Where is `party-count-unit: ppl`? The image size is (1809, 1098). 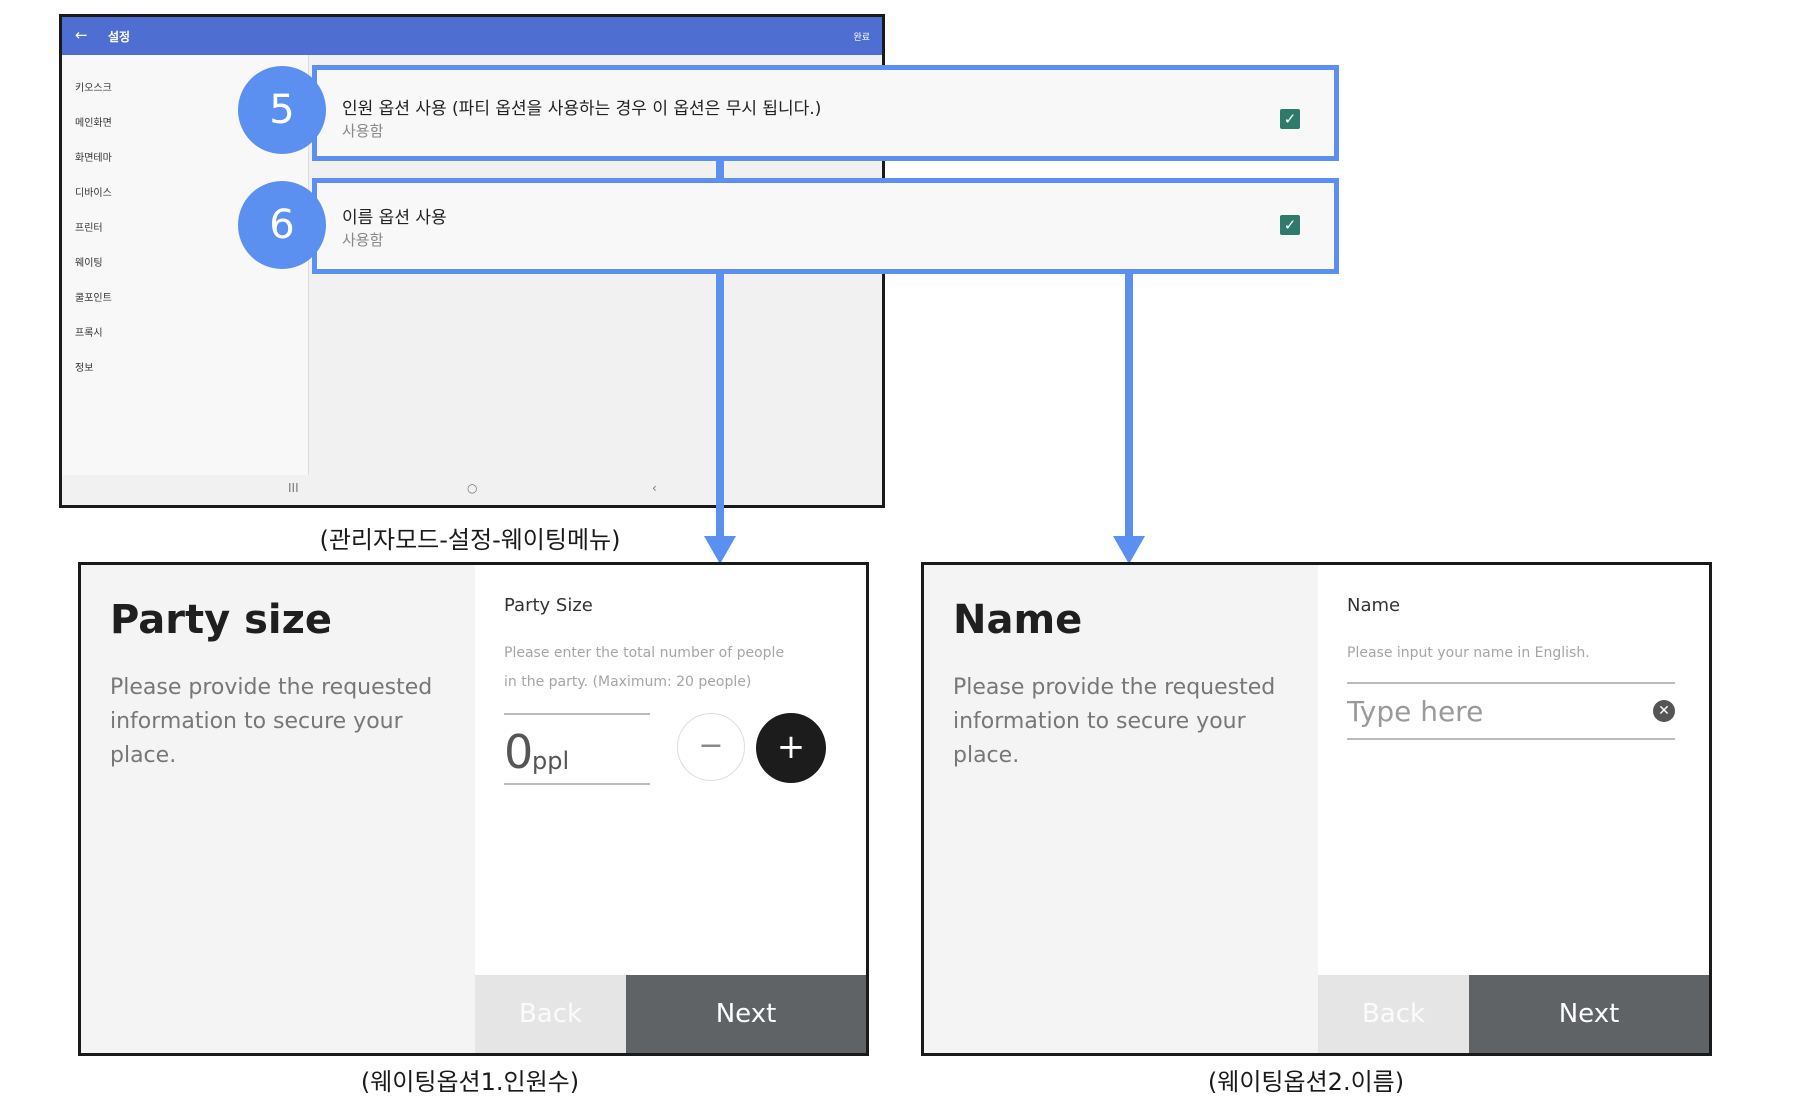 party-count-unit: ppl is located at coordinates (551, 761).